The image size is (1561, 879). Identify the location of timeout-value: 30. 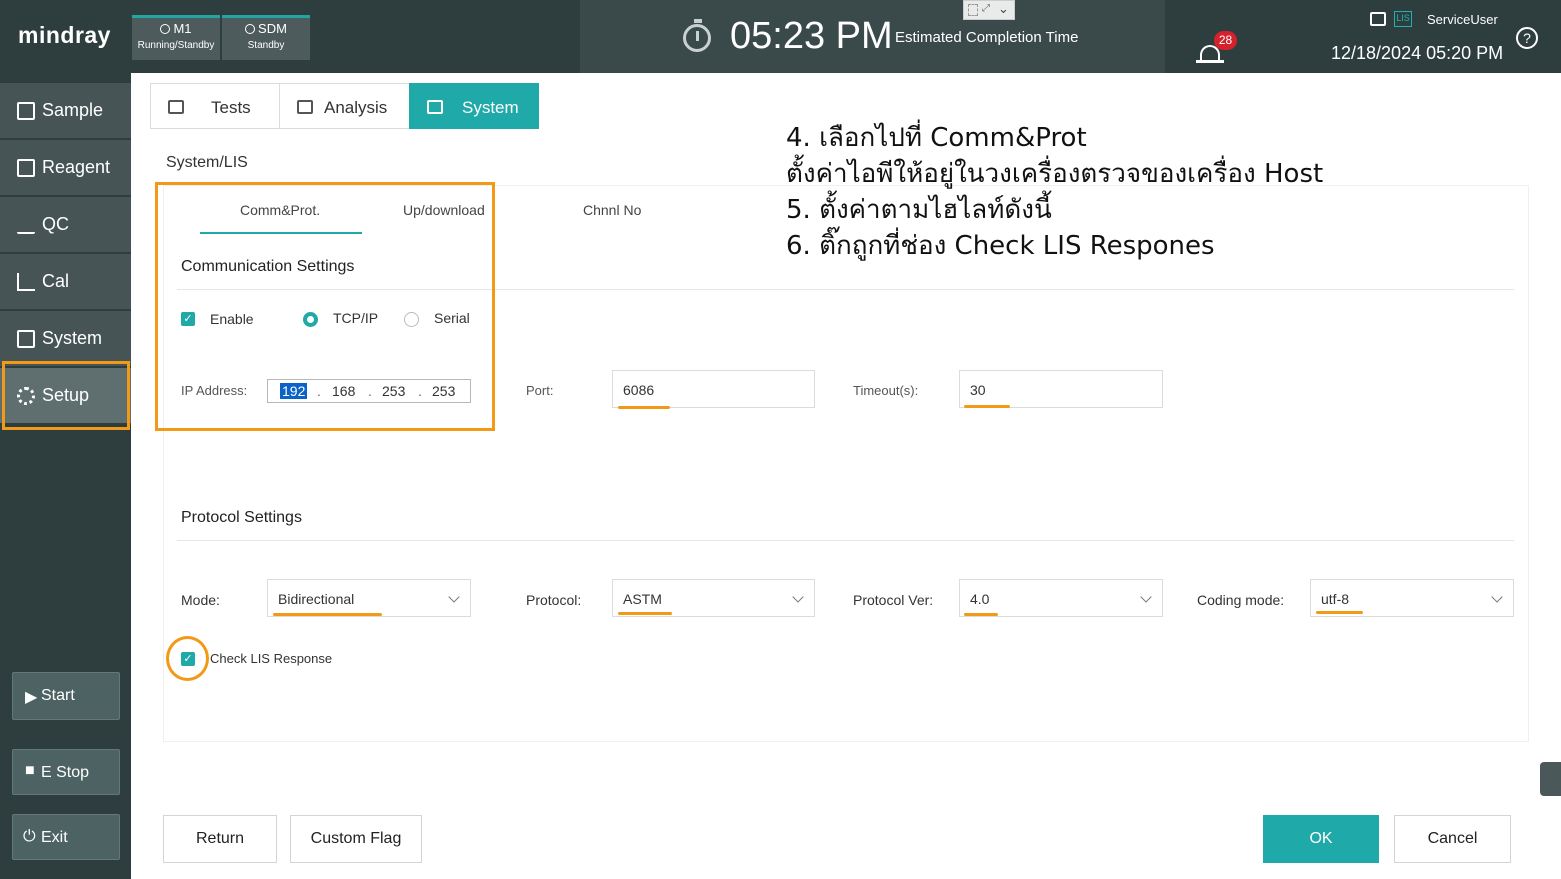
(978, 390).